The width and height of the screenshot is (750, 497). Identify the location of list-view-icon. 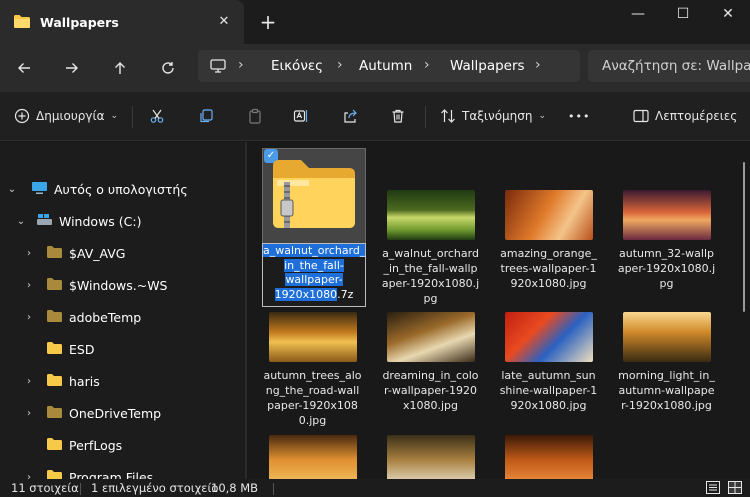
(713, 487).